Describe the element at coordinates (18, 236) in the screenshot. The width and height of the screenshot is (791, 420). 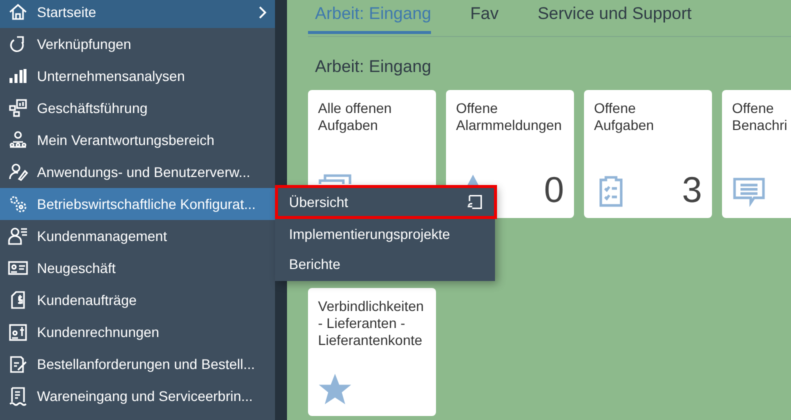
I see `userlist-icon` at that location.